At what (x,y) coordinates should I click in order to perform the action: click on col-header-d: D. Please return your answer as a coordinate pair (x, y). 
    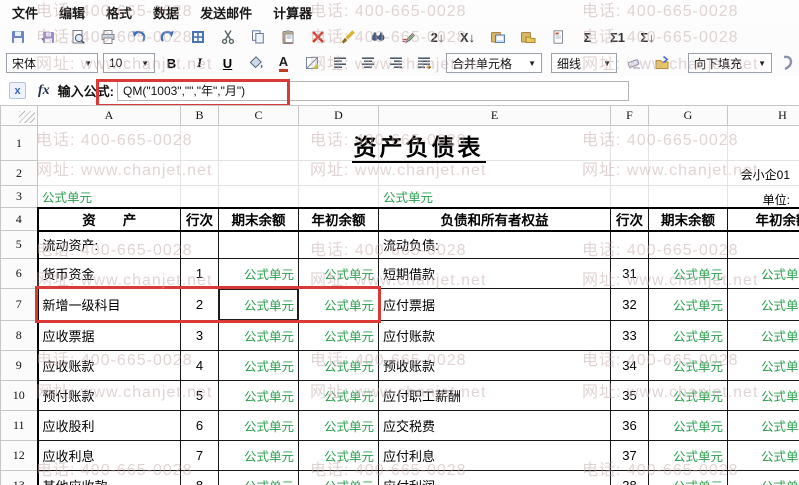
    Looking at the image, I should click on (338, 115).